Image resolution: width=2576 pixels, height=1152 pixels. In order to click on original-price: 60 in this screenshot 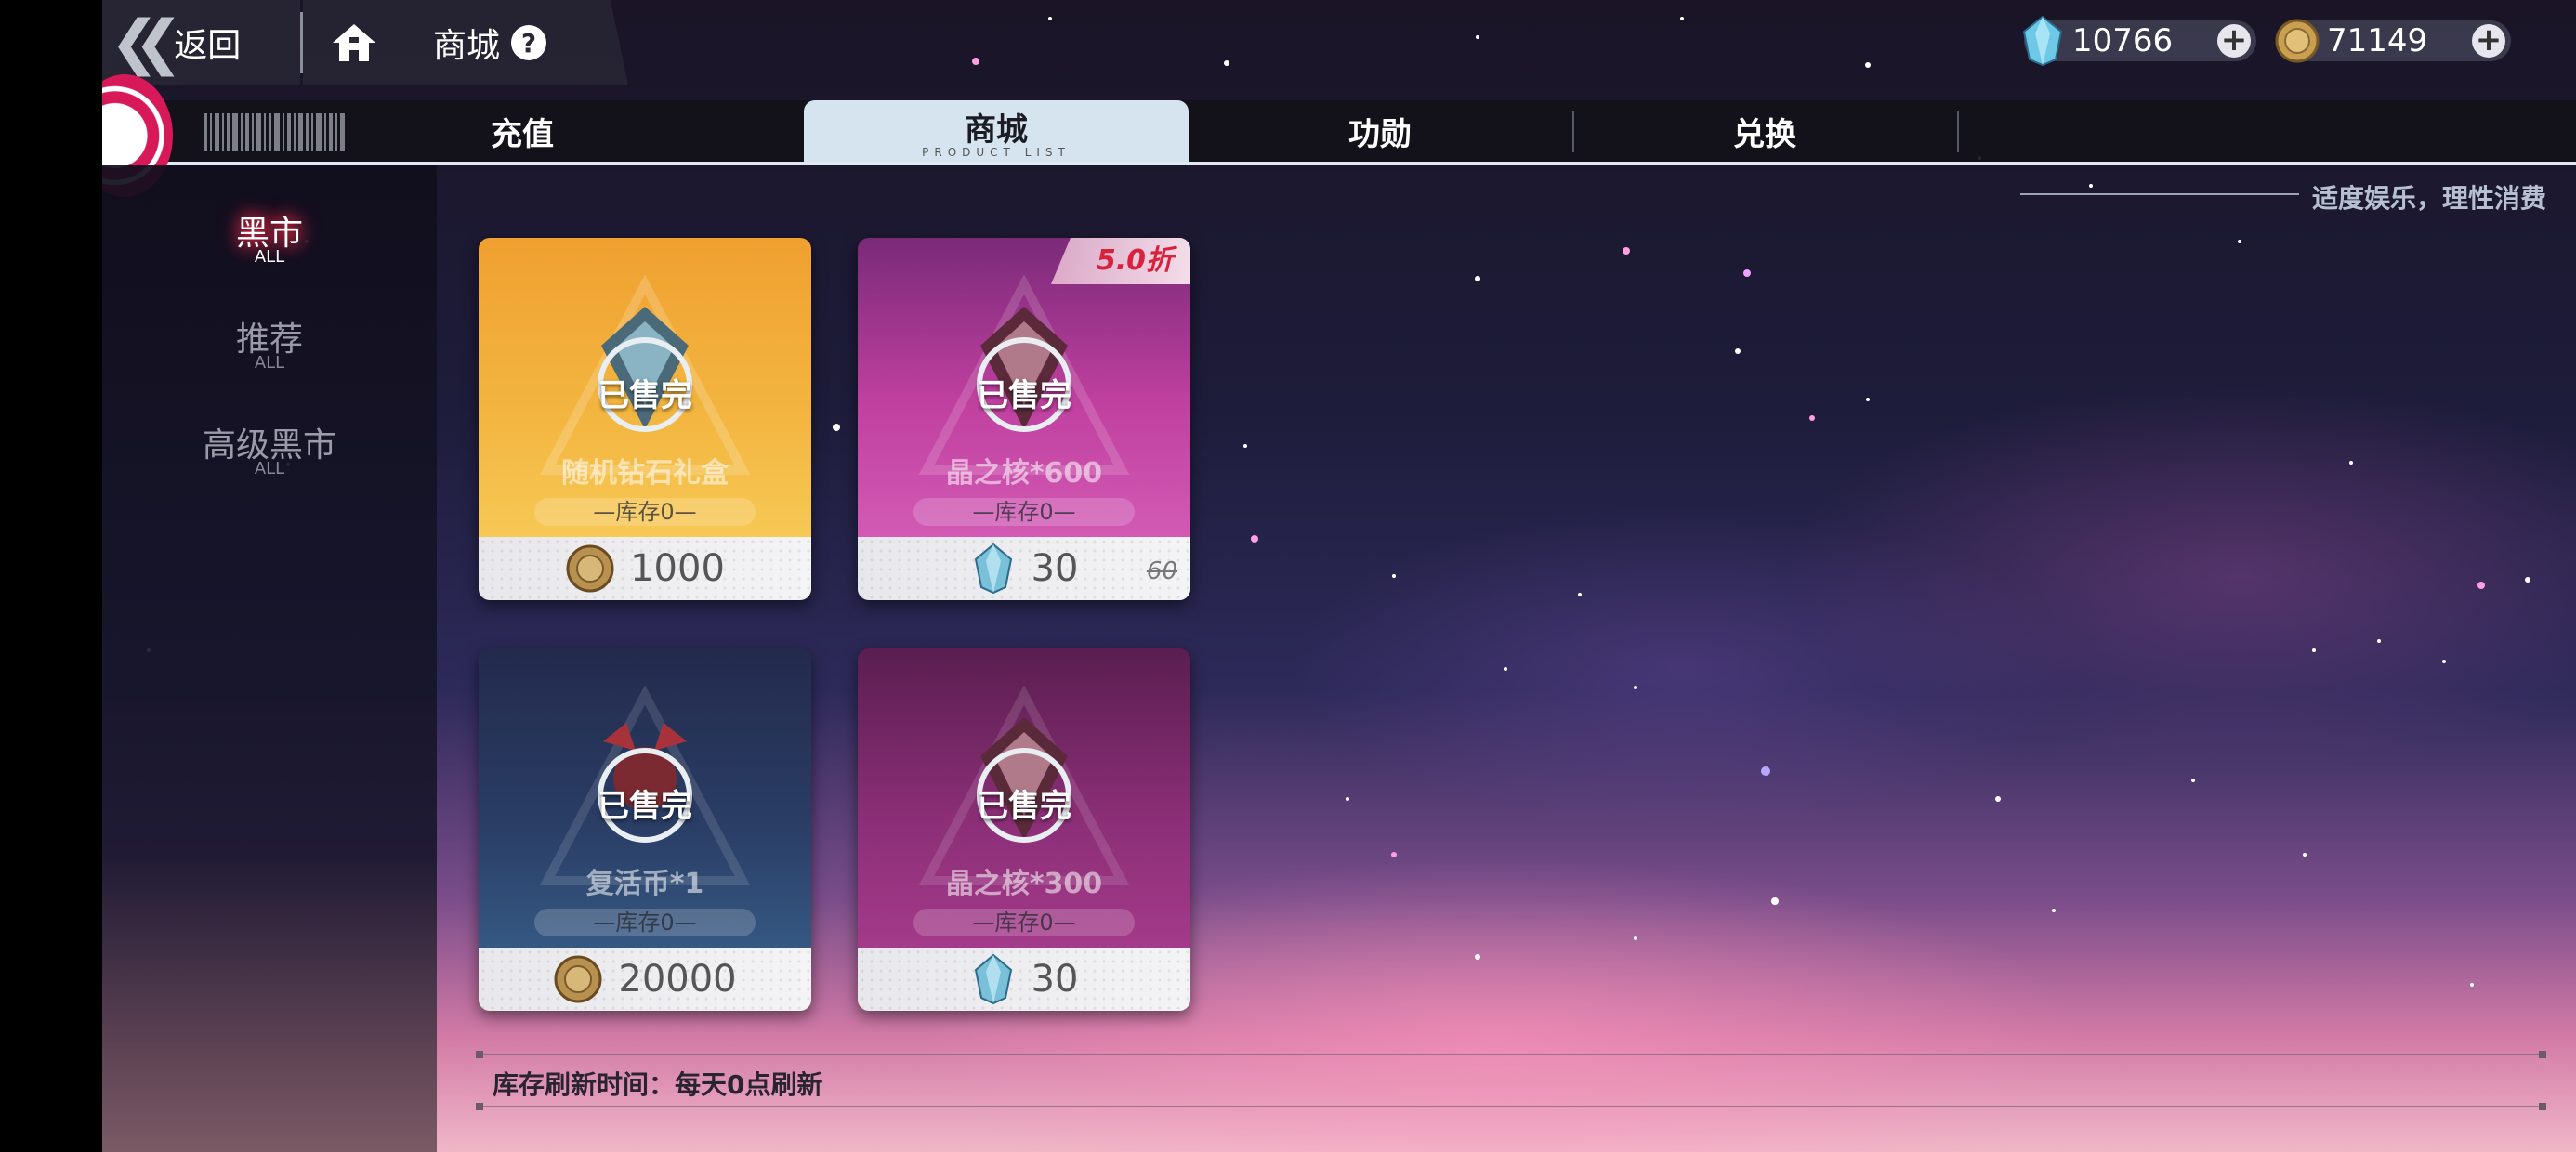, I will do `click(1161, 571)`.